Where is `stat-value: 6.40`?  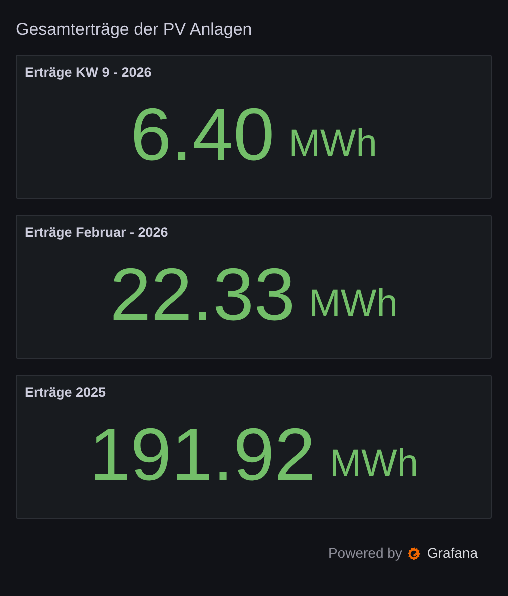 stat-value: 6.40 is located at coordinates (202, 135).